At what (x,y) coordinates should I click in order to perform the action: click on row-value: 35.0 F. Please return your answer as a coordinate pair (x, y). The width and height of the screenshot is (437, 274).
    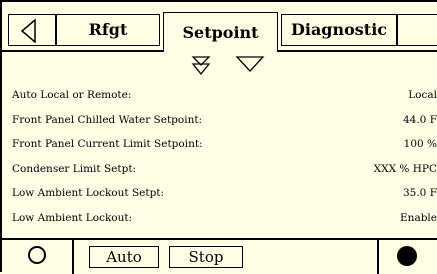
    Looking at the image, I should click on (419, 193).